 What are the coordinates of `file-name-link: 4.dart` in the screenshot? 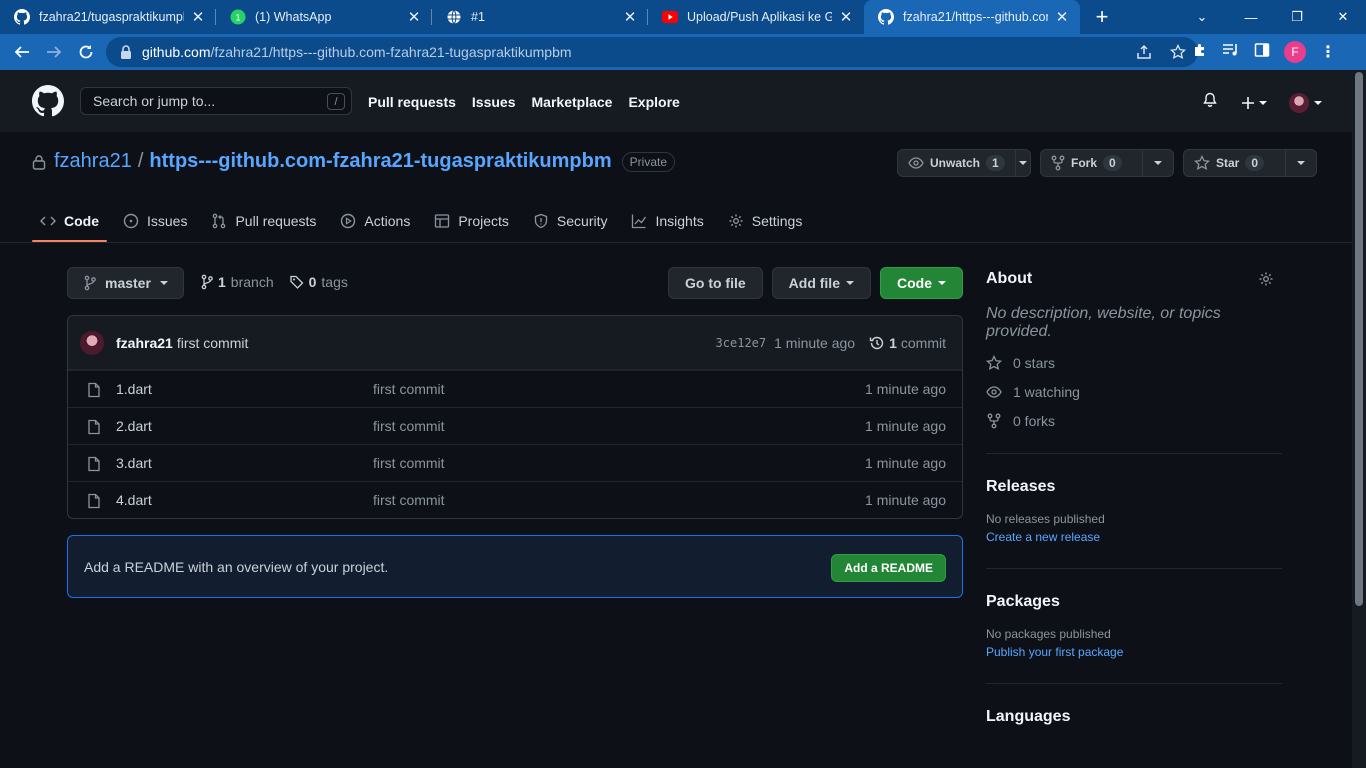 It's located at (134, 500).